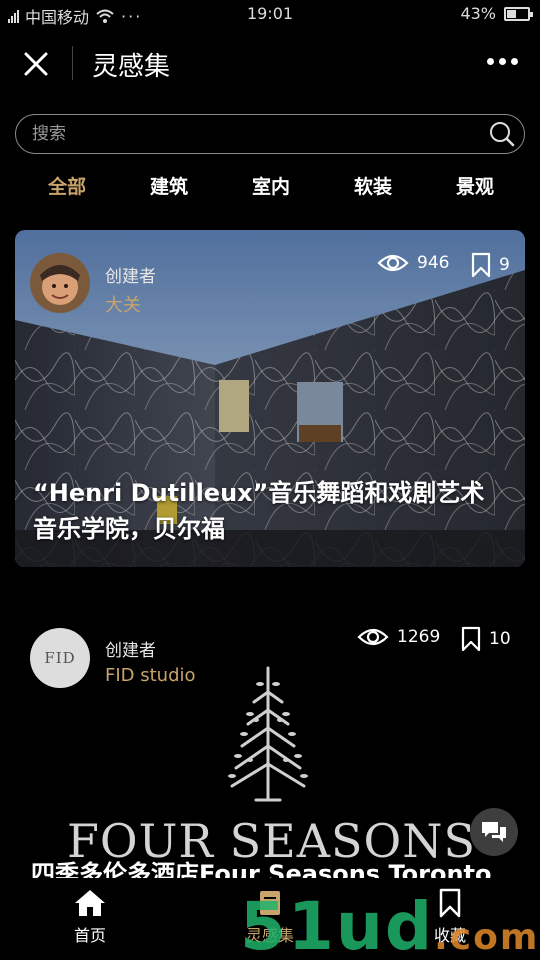  I want to click on views-count: 1269, so click(419, 637).